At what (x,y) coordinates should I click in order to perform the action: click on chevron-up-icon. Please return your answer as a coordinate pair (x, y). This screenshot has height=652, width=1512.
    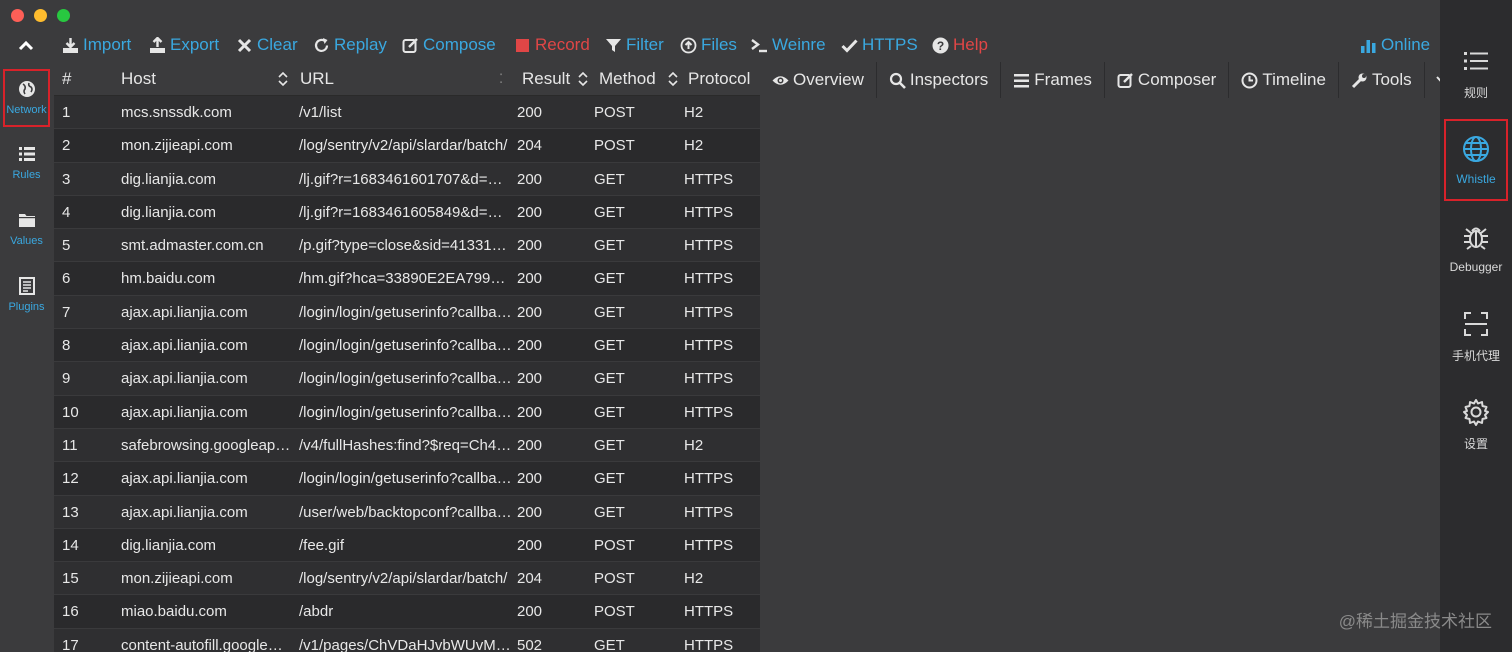
    Looking at the image, I should click on (26, 46).